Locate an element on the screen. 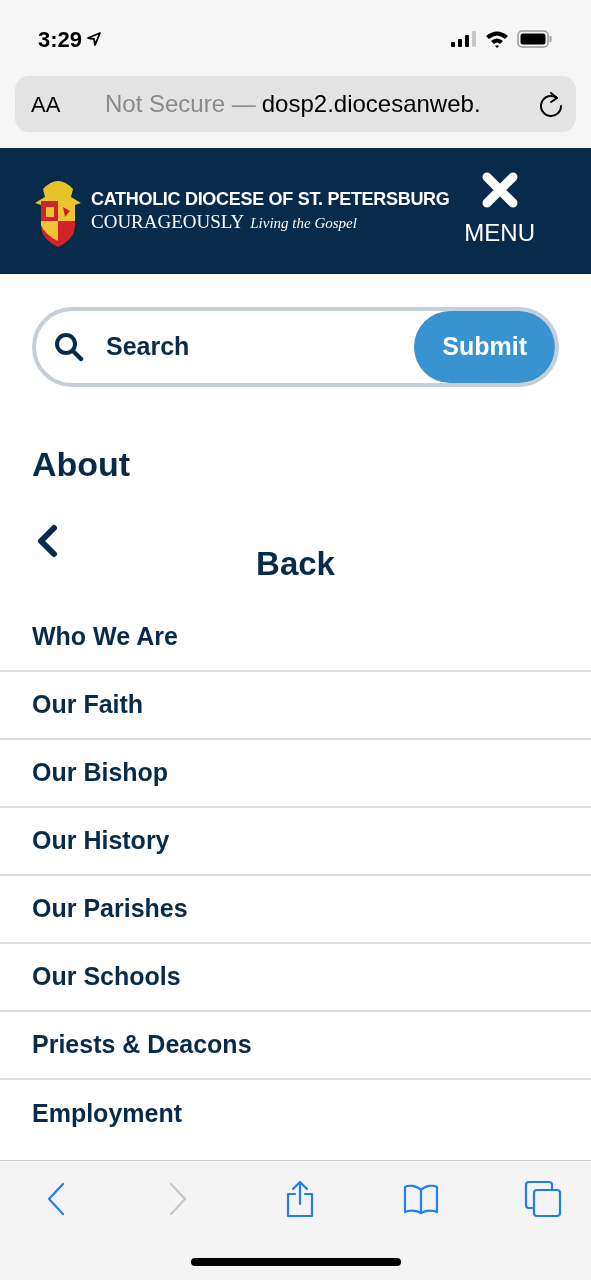 The image size is (591, 1280). back-icon is located at coordinates (56, 1199).